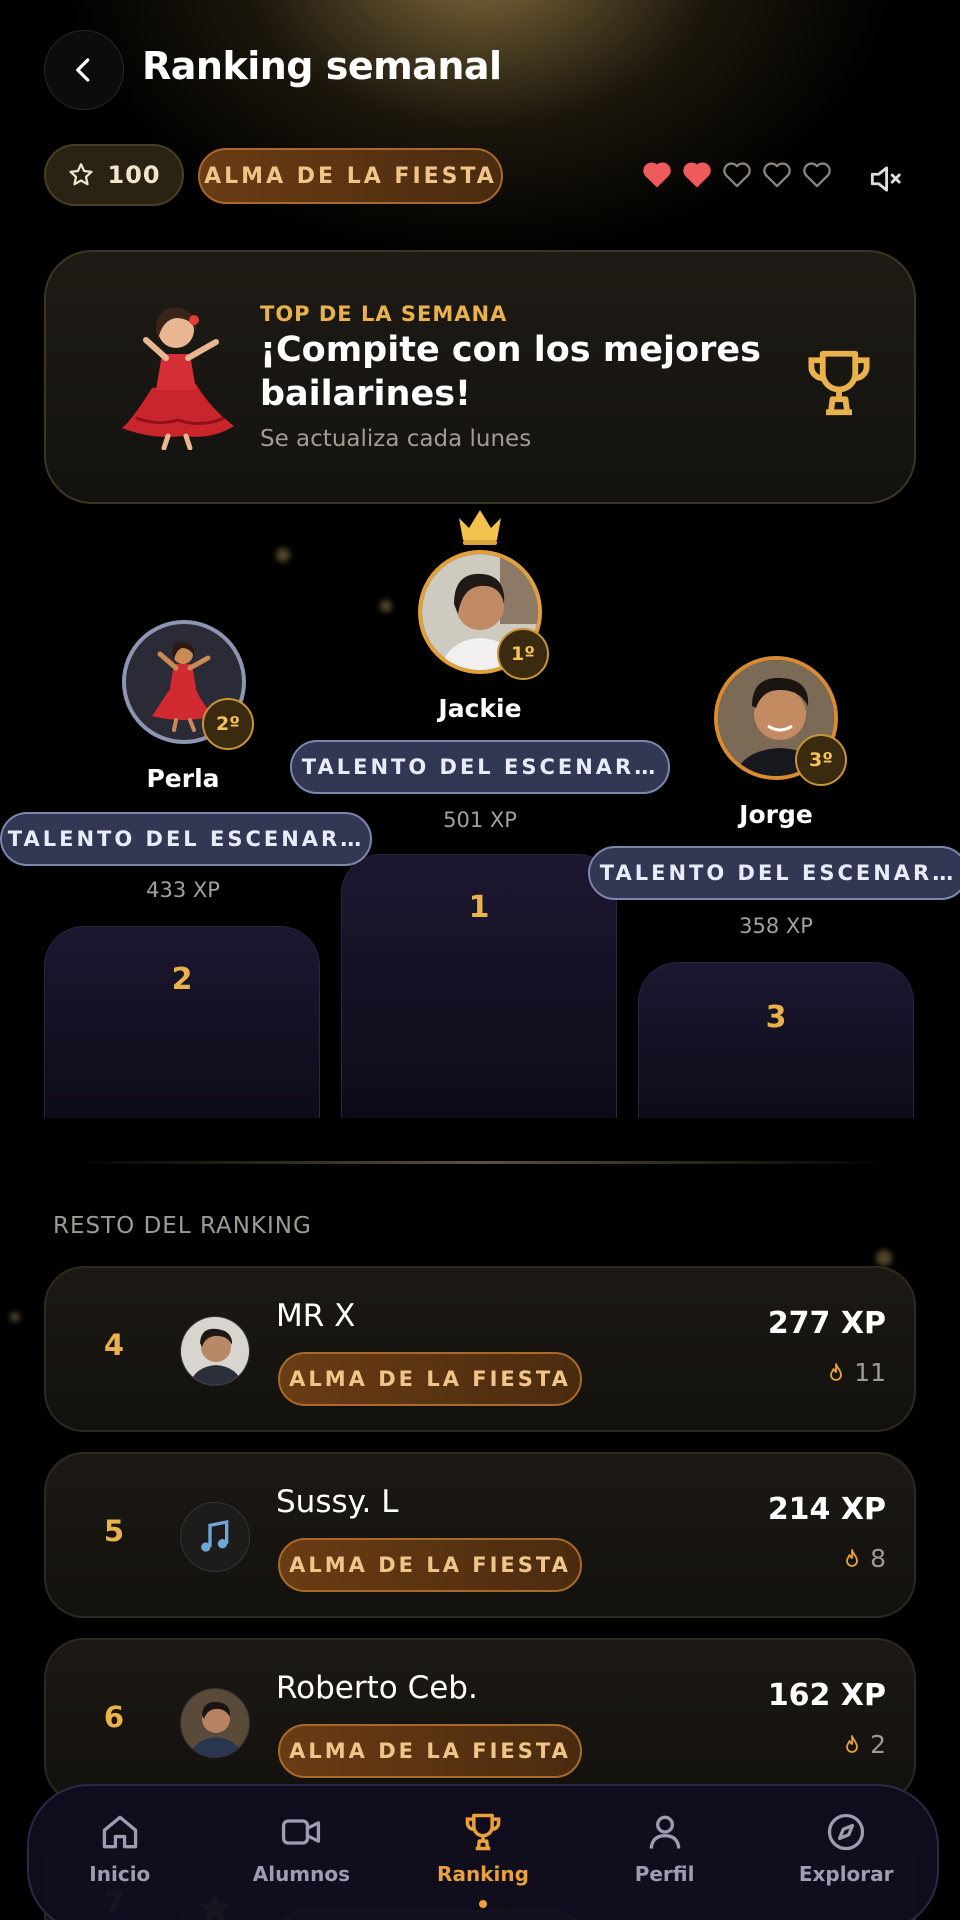 The image size is (960, 1920). I want to click on video-icon, so click(301, 1832).